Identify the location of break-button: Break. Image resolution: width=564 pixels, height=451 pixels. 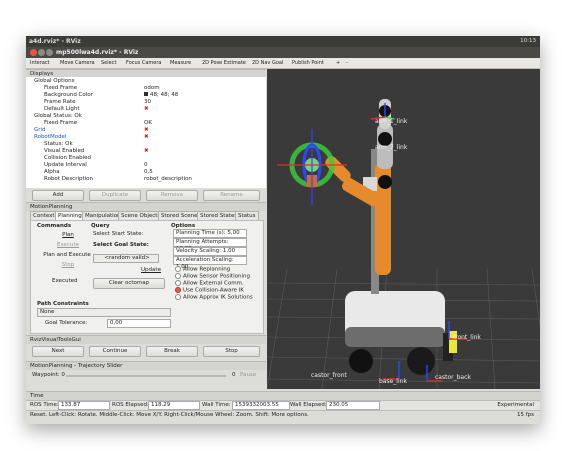
(172, 351).